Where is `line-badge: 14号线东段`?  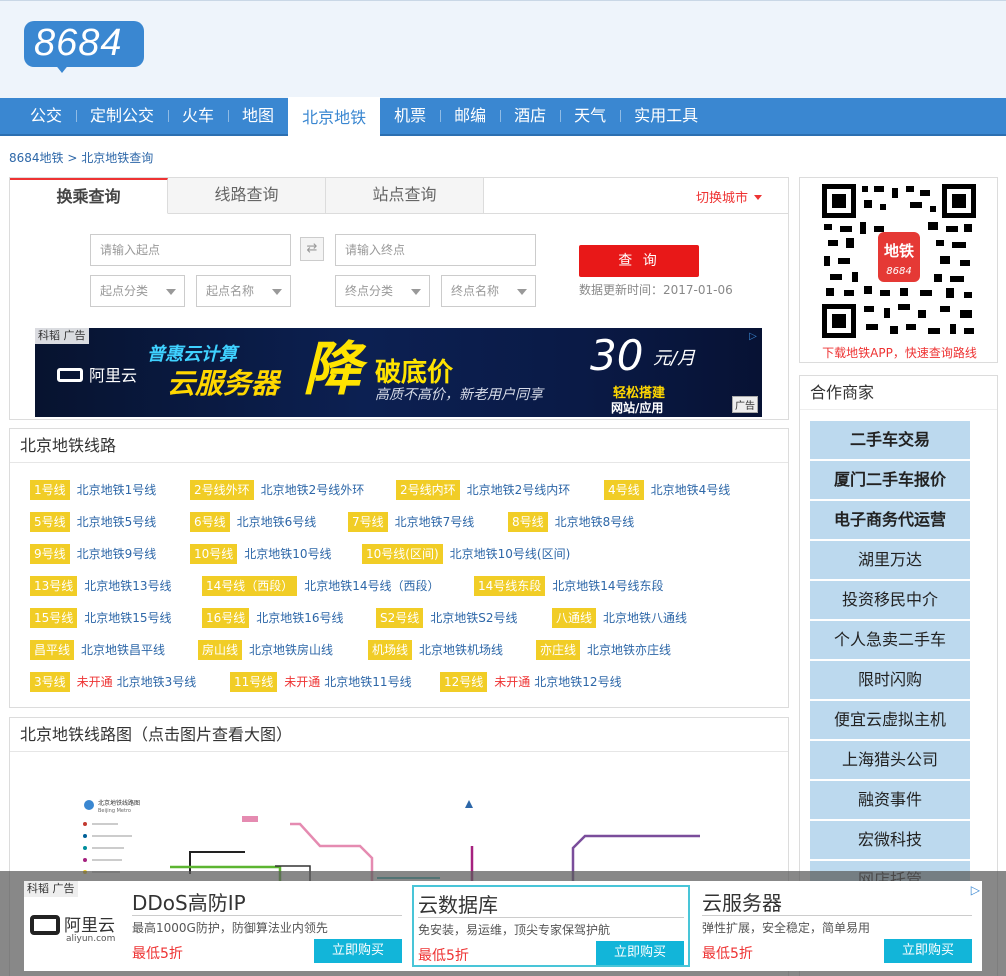 line-badge: 14号线东段 is located at coordinates (510, 586).